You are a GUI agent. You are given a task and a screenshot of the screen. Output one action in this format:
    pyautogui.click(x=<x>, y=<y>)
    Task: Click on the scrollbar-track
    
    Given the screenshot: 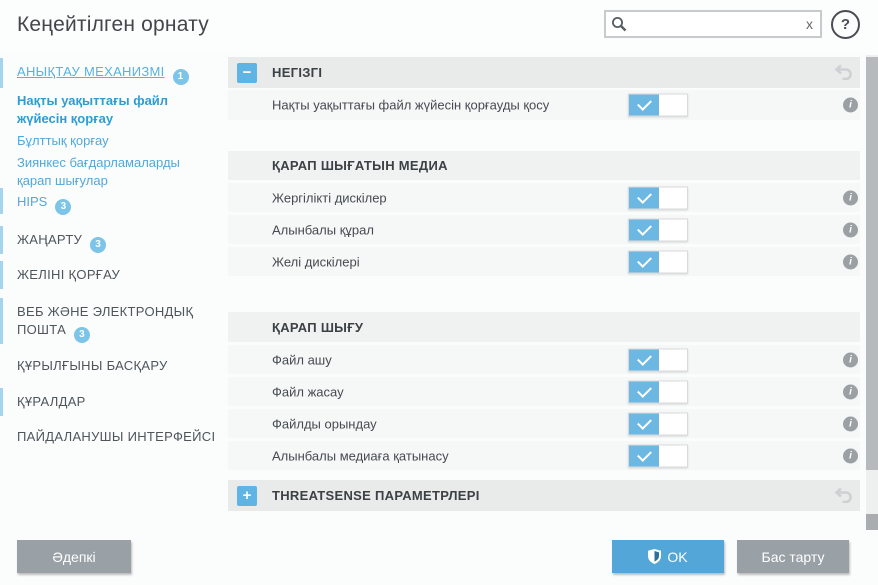 What is the action you would take?
    pyautogui.click(x=872, y=292)
    